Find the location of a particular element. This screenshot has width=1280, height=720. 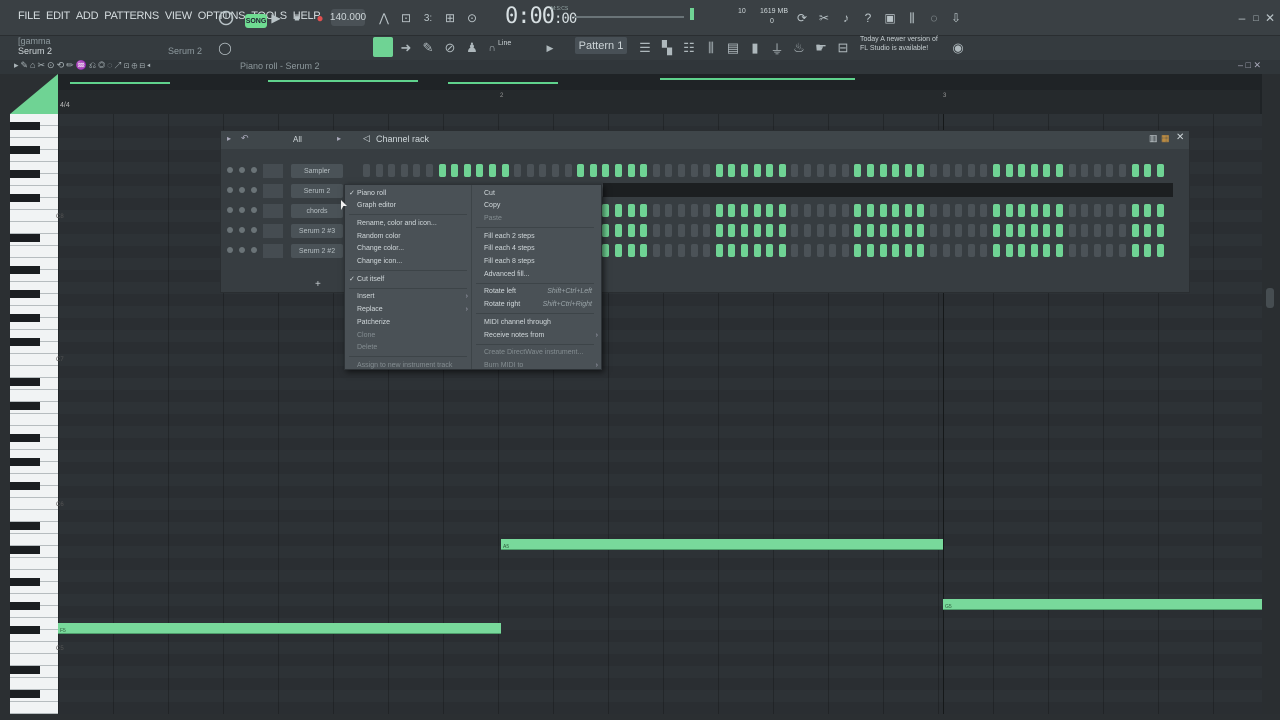

pattern-selector: Pattern 1 is located at coordinates (601, 45).